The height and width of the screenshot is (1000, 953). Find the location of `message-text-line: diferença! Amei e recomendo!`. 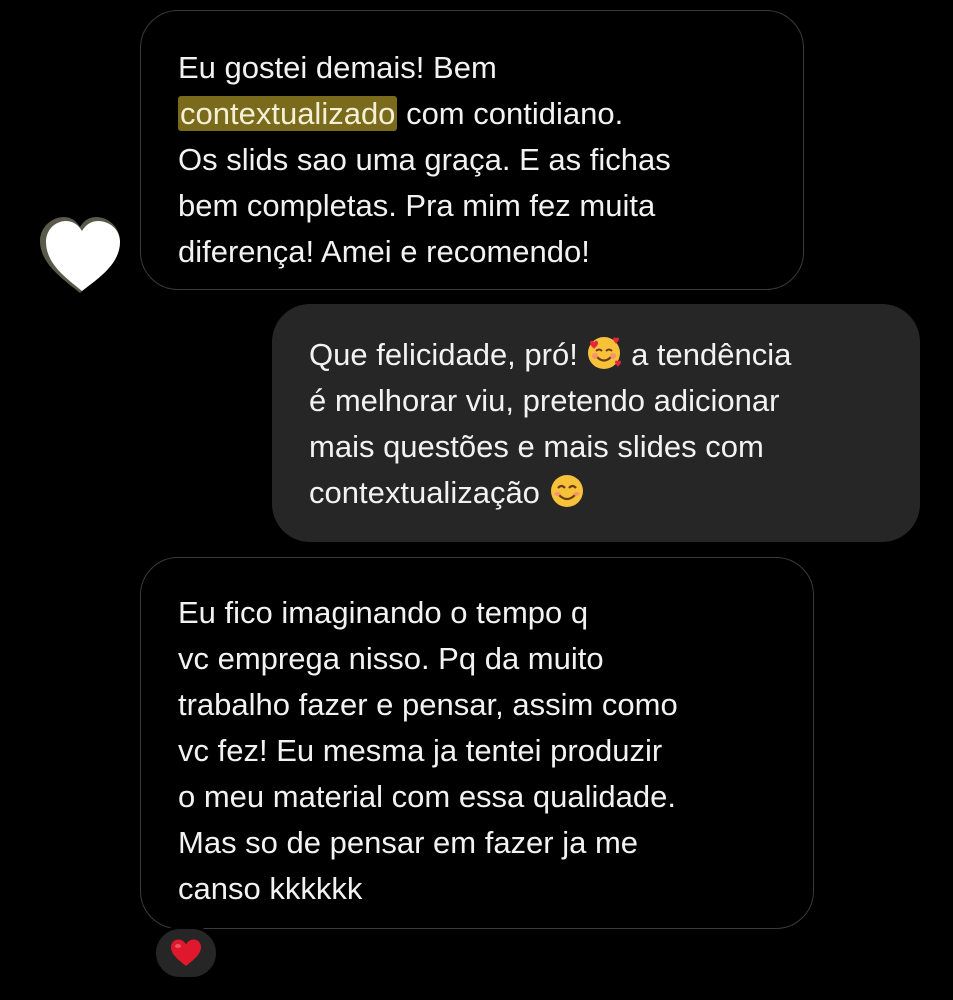

message-text-line: diferença! Amei e recomendo! is located at coordinates (384, 251).